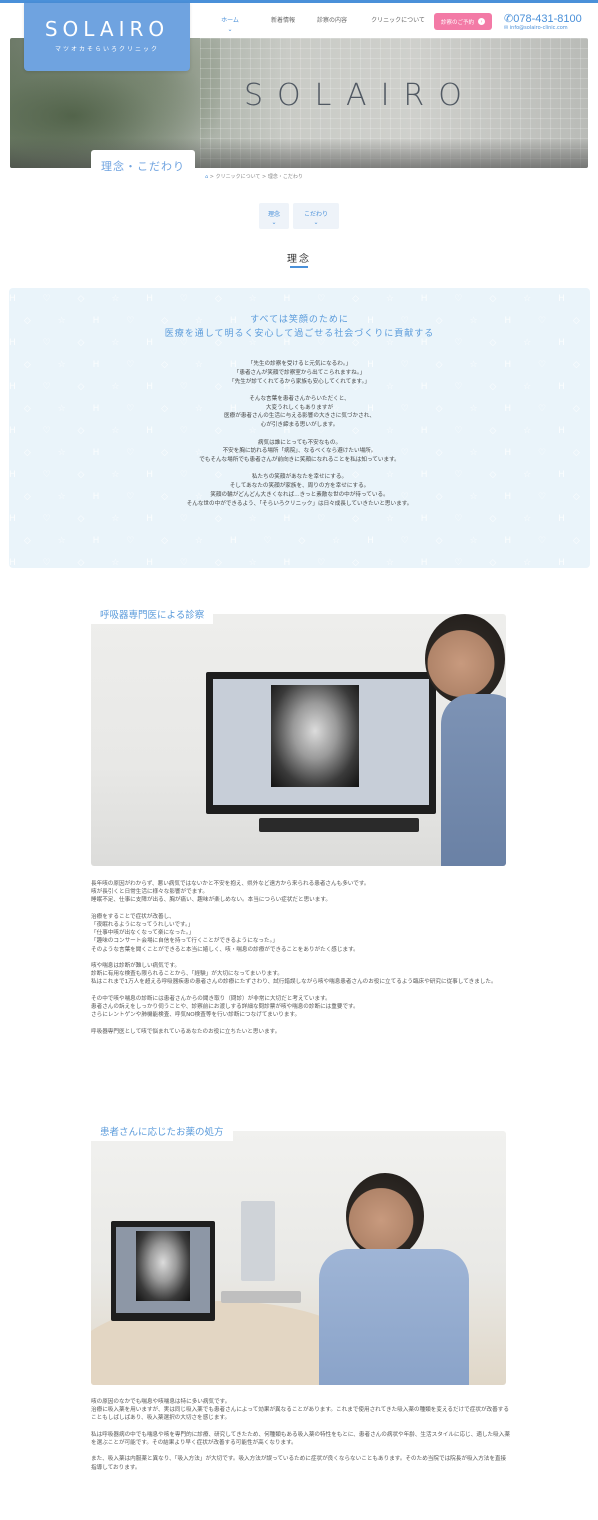  Describe the element at coordinates (107, 29) in the screenshot. I see `logo-text: SOLAIRO` at that location.